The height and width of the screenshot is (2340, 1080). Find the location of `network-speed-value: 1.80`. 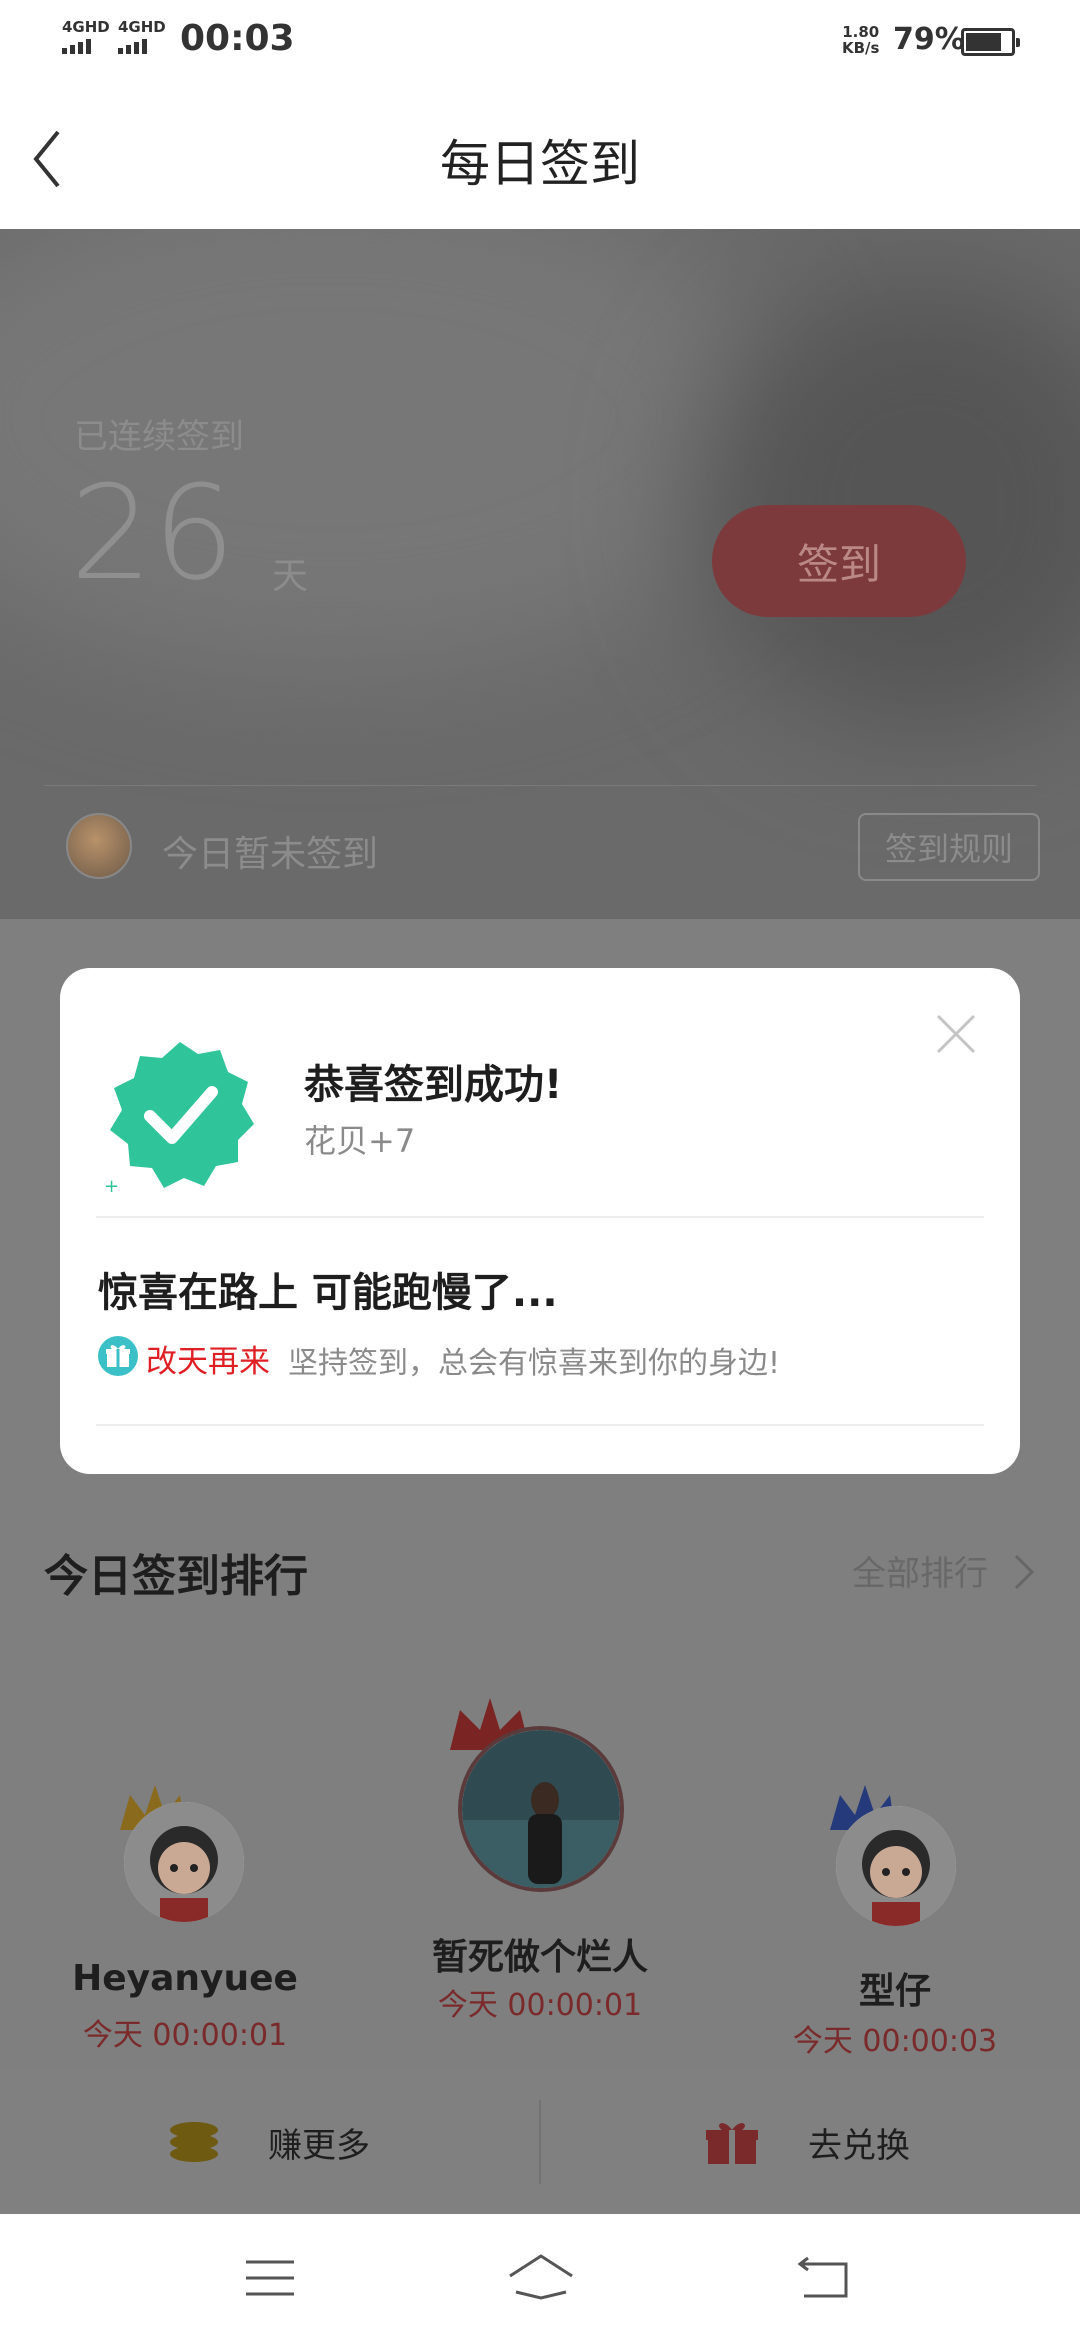

network-speed-value: 1.80 is located at coordinates (861, 32).